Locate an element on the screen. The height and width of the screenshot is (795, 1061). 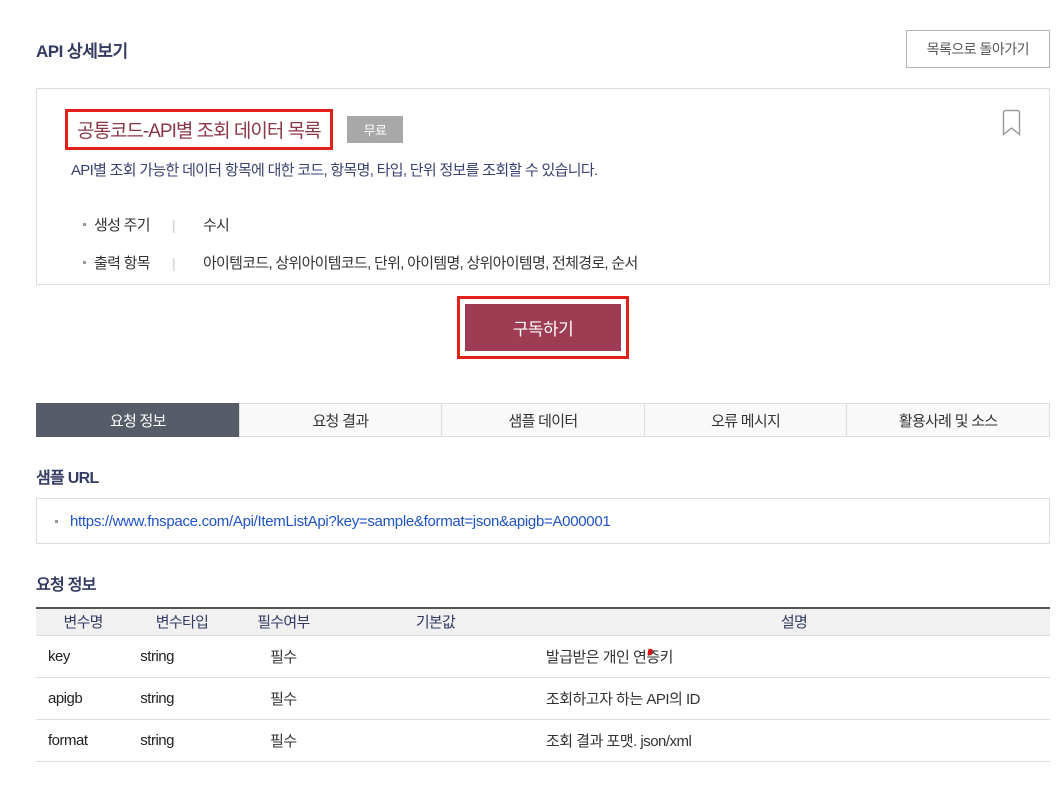
api-title-row: 공통코드-API별 조회 데이터 목록 무료 is located at coordinates (543, 129).